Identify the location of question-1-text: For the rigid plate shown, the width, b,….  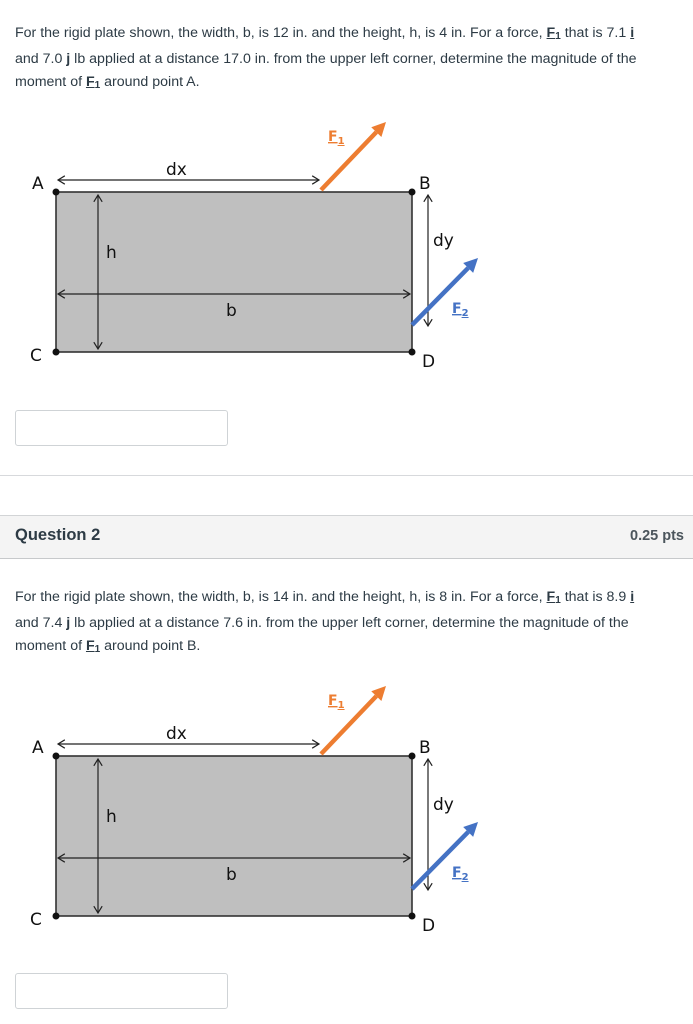
(350, 59).